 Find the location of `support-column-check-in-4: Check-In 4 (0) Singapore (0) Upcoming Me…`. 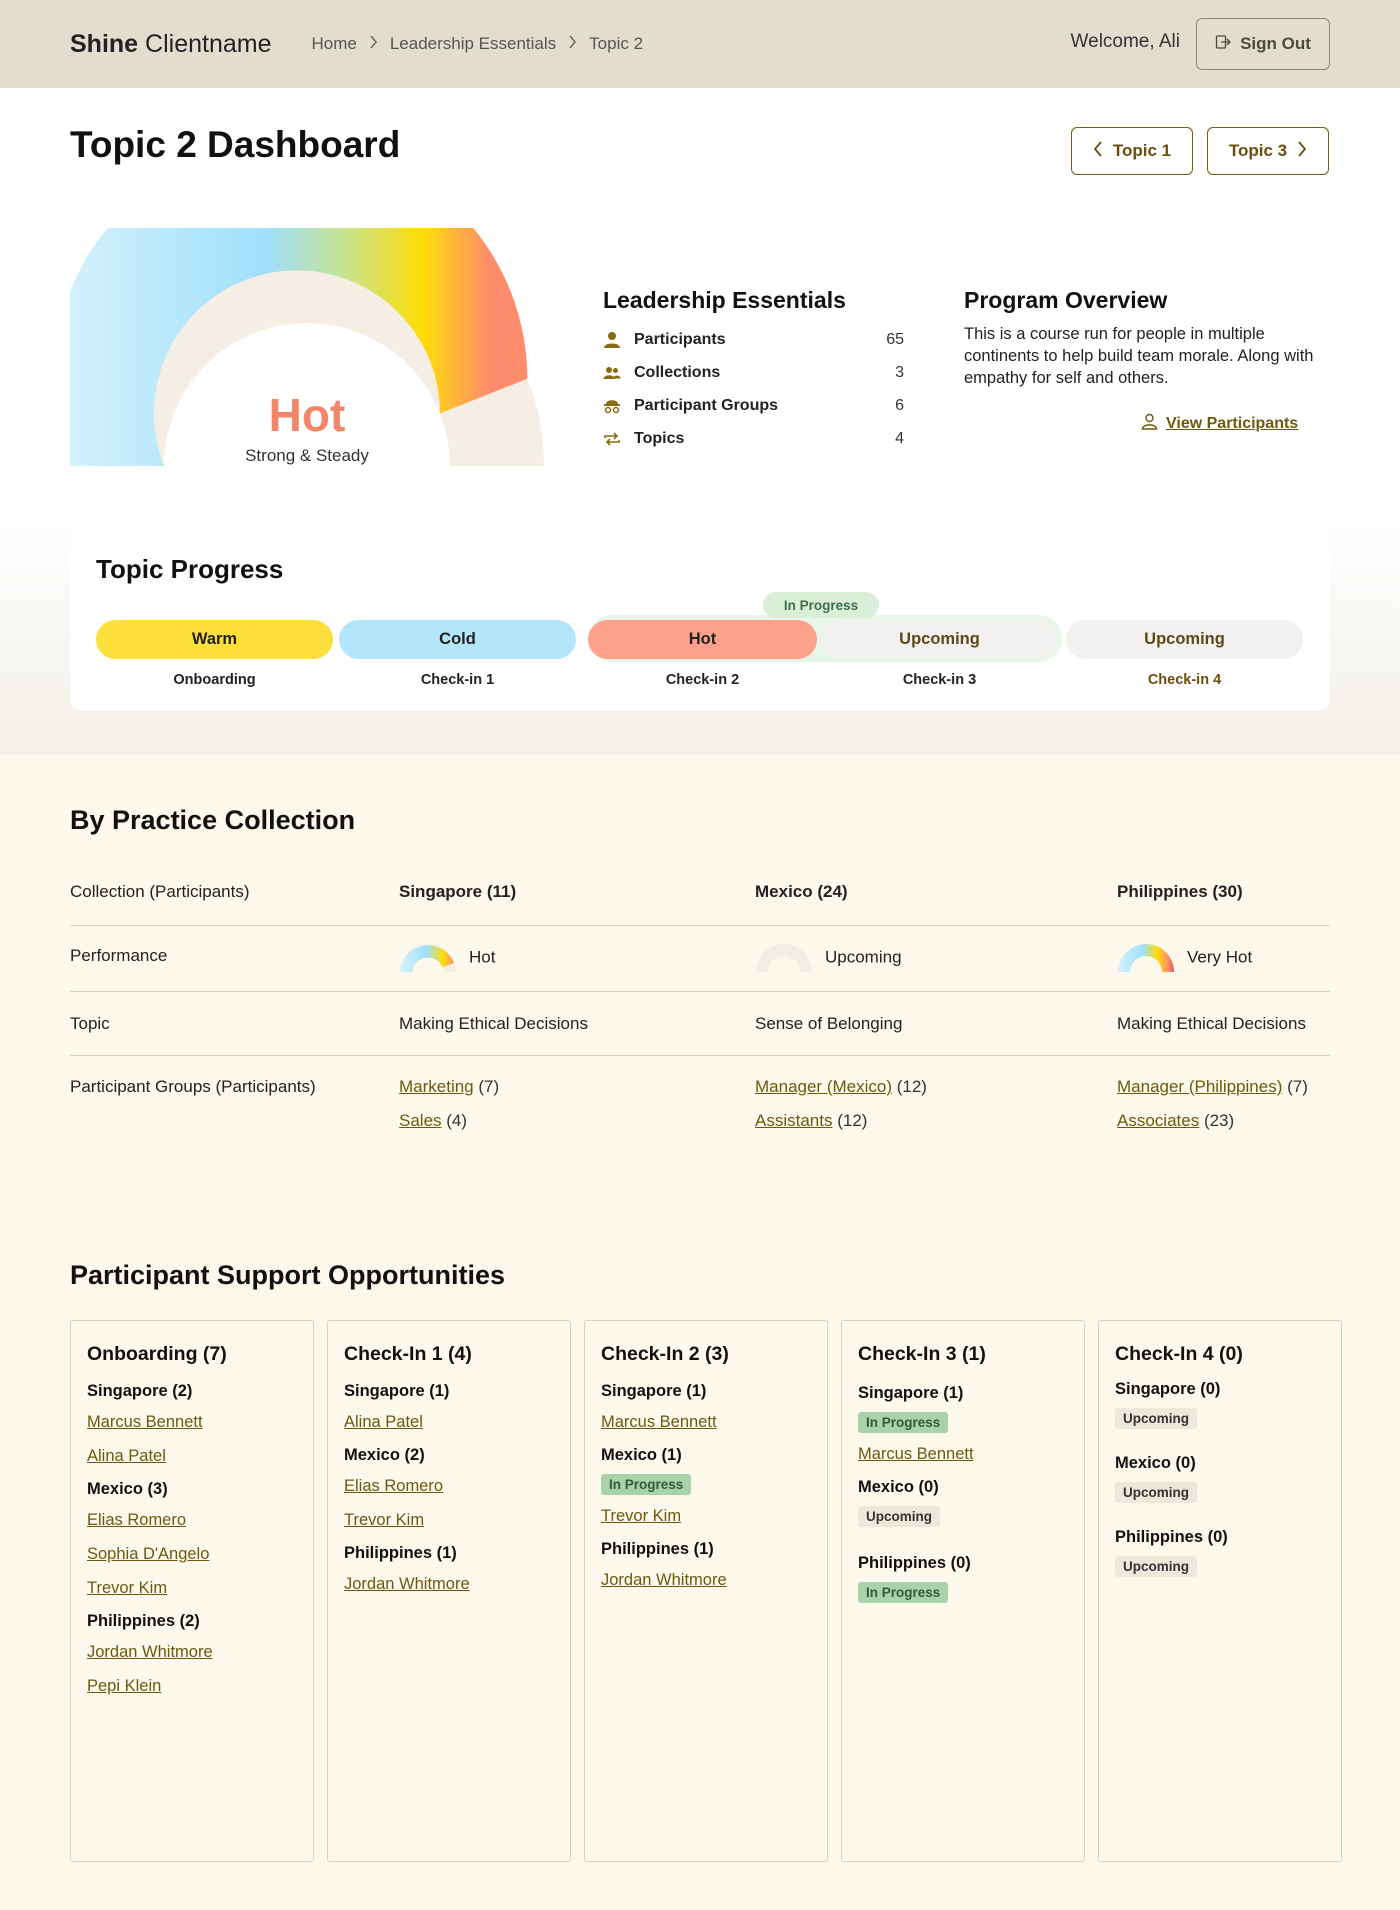

support-column-check-in-4: Check-In 4 (0) Singapore (0) Upcoming Me… is located at coordinates (1220, 1591).